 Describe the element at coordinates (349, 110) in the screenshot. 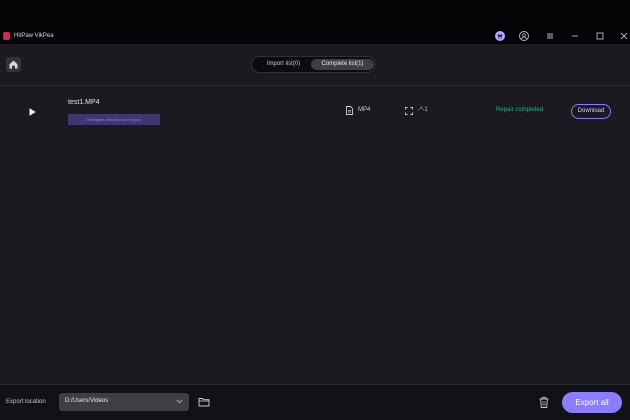

I see `file-format-icon` at that location.